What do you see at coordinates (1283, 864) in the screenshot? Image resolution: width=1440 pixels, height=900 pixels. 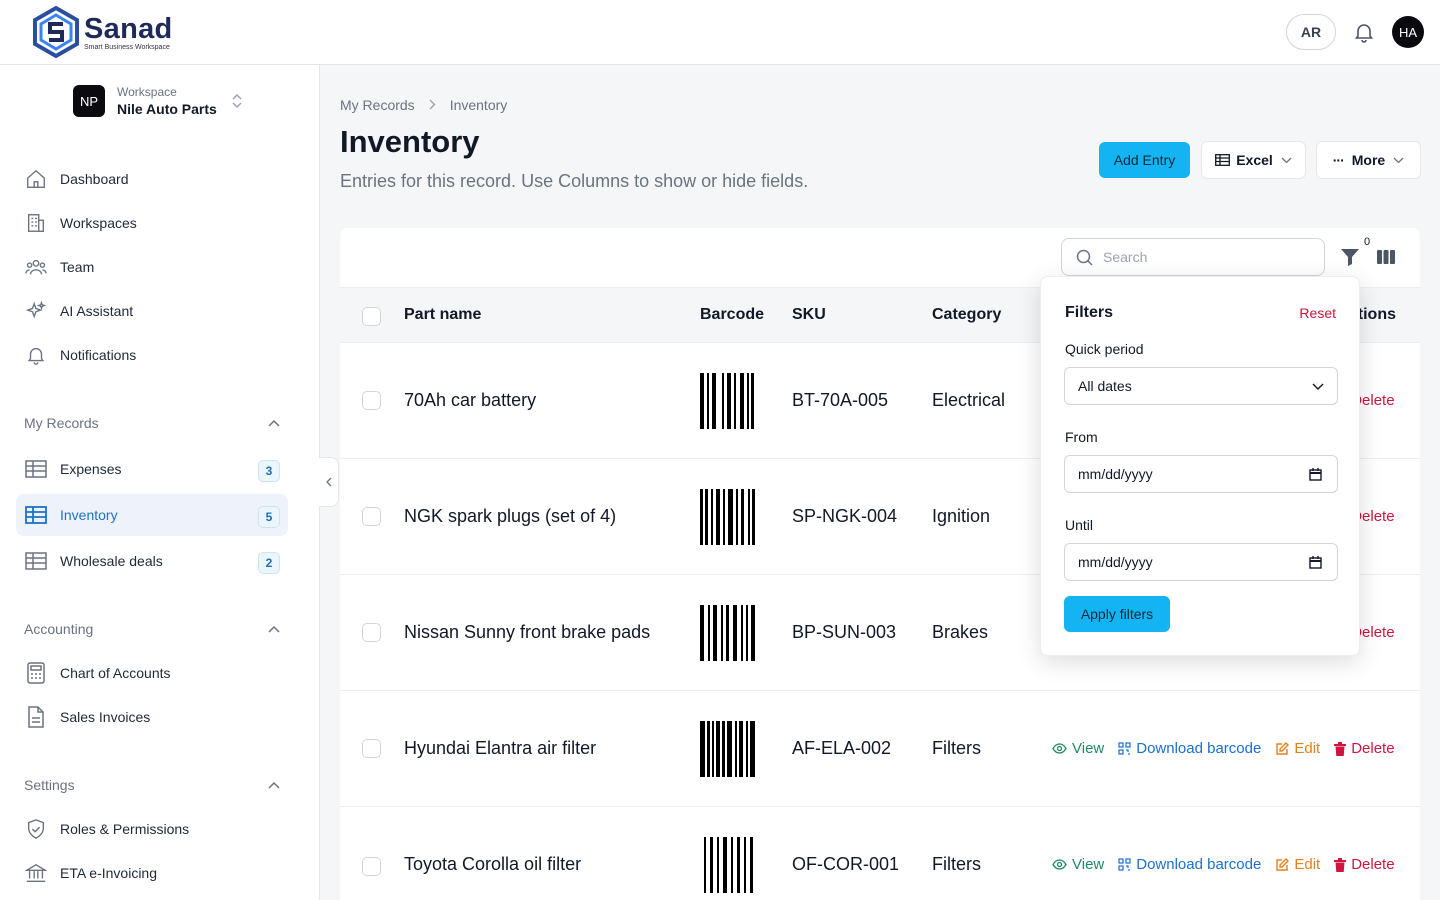 I see `edit-icon` at bounding box center [1283, 864].